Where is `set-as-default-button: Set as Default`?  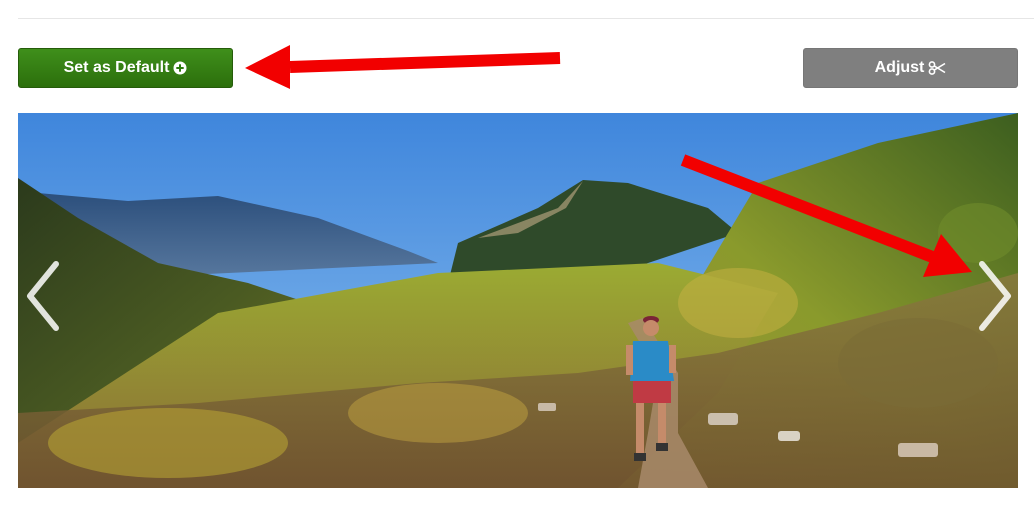 set-as-default-button: Set as Default is located at coordinates (125, 68).